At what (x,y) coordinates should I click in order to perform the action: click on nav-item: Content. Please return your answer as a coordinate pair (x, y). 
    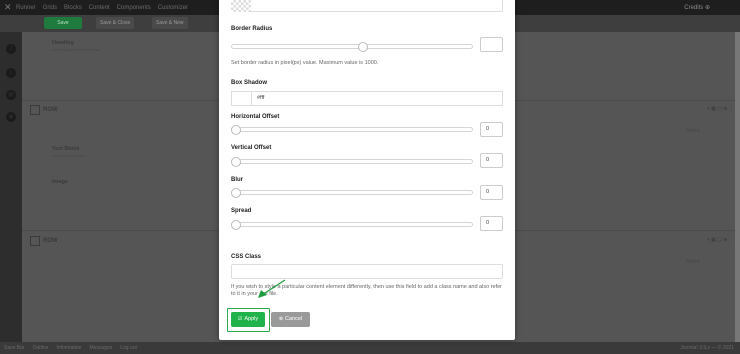
    Looking at the image, I should click on (99, 8).